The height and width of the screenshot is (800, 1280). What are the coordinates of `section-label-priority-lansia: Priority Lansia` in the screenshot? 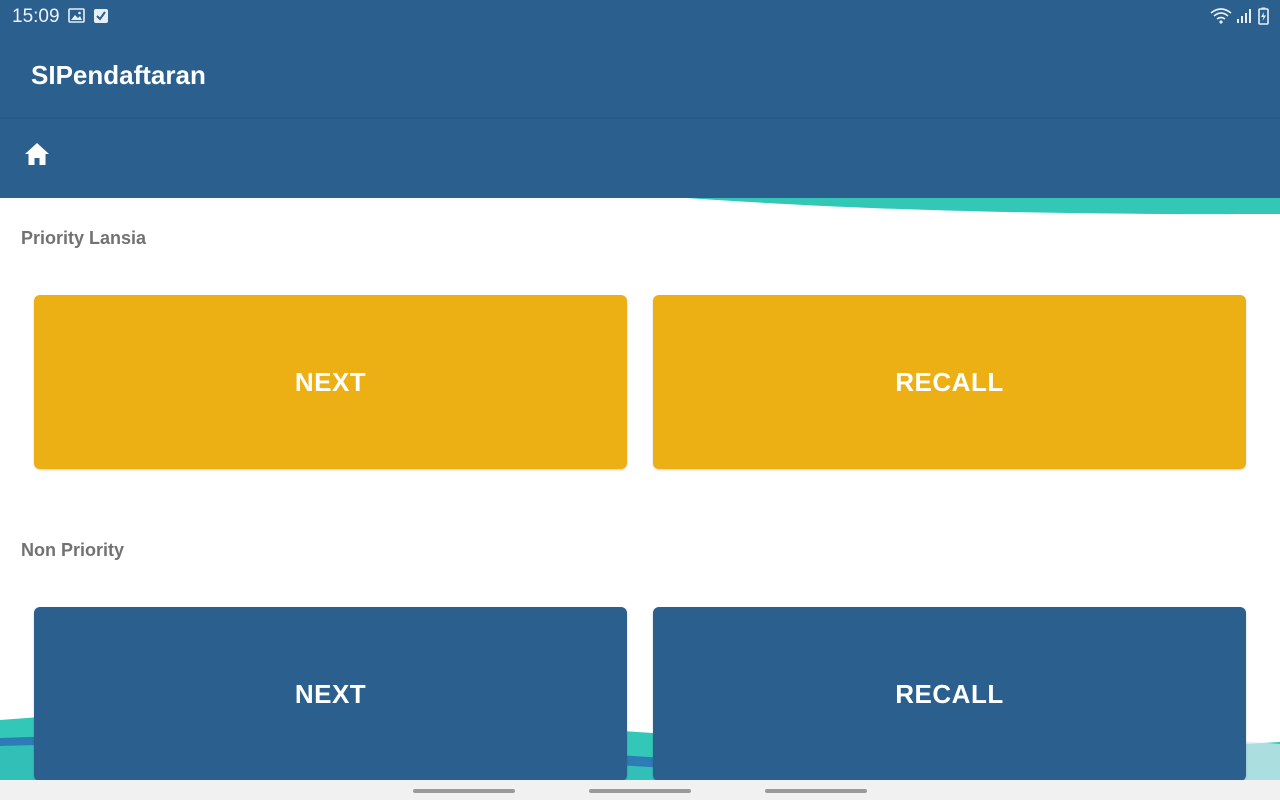 It's located at (84, 238).